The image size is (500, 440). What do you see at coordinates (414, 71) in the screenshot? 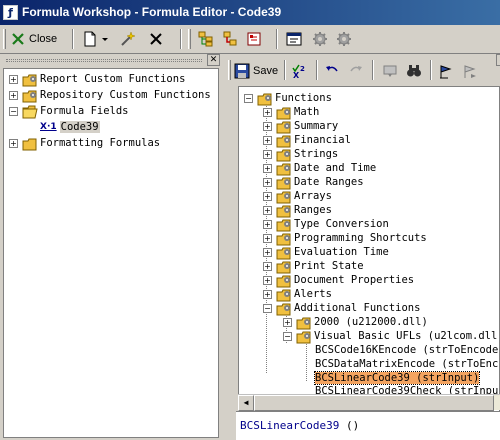
I see `find-button` at bounding box center [414, 71].